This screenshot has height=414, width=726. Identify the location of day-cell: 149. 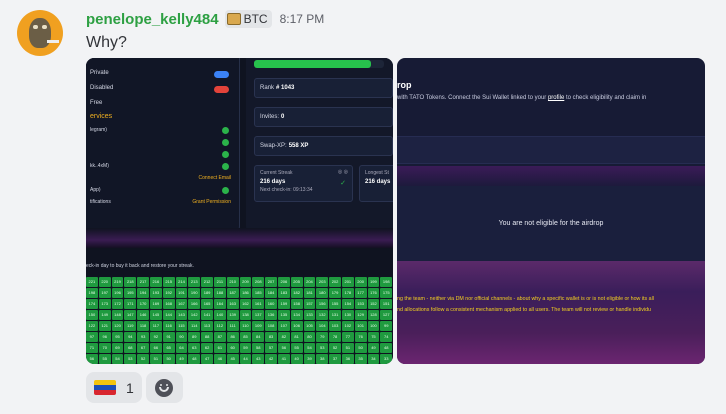
(104, 315).